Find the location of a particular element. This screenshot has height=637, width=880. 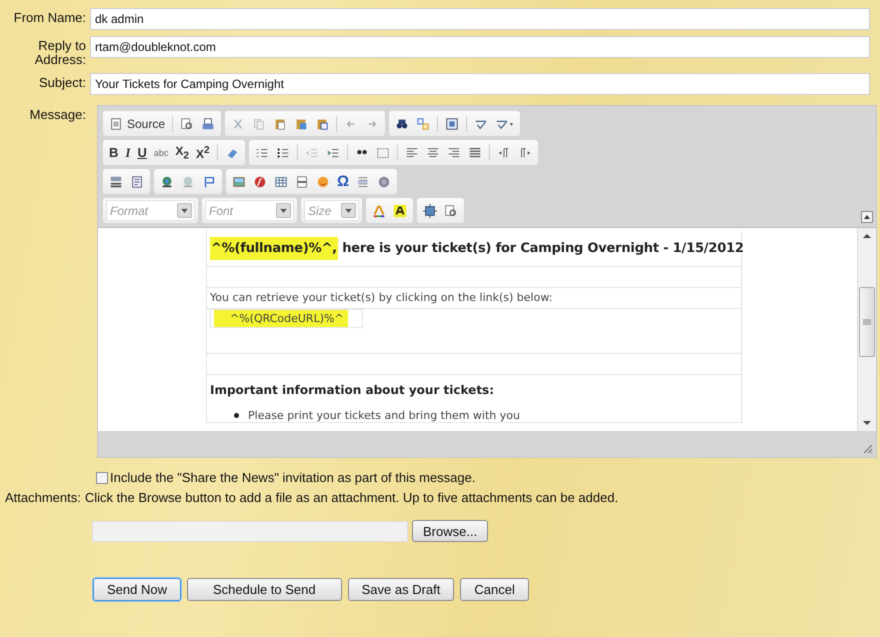

flash-icon is located at coordinates (260, 181).